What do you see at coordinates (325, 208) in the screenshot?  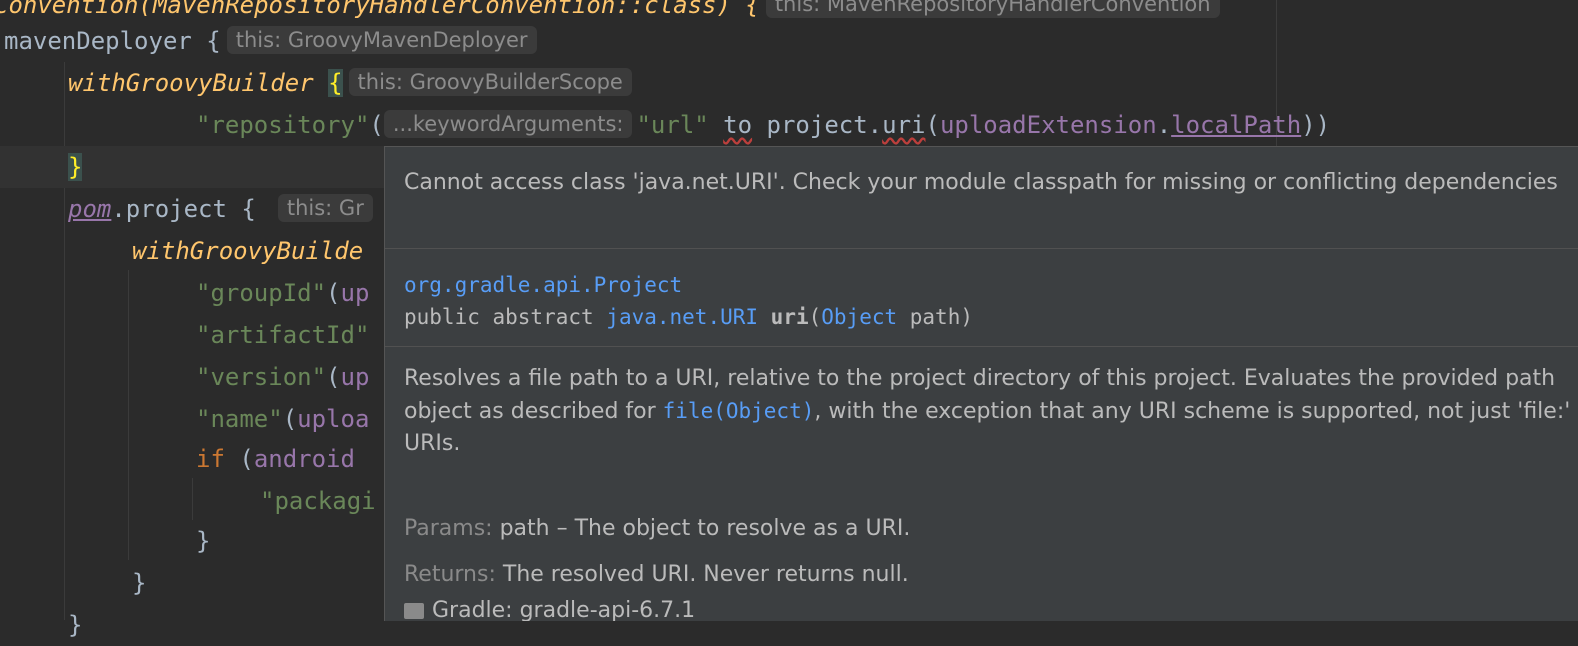 I see `inlay-hint: this: Gr` at bounding box center [325, 208].